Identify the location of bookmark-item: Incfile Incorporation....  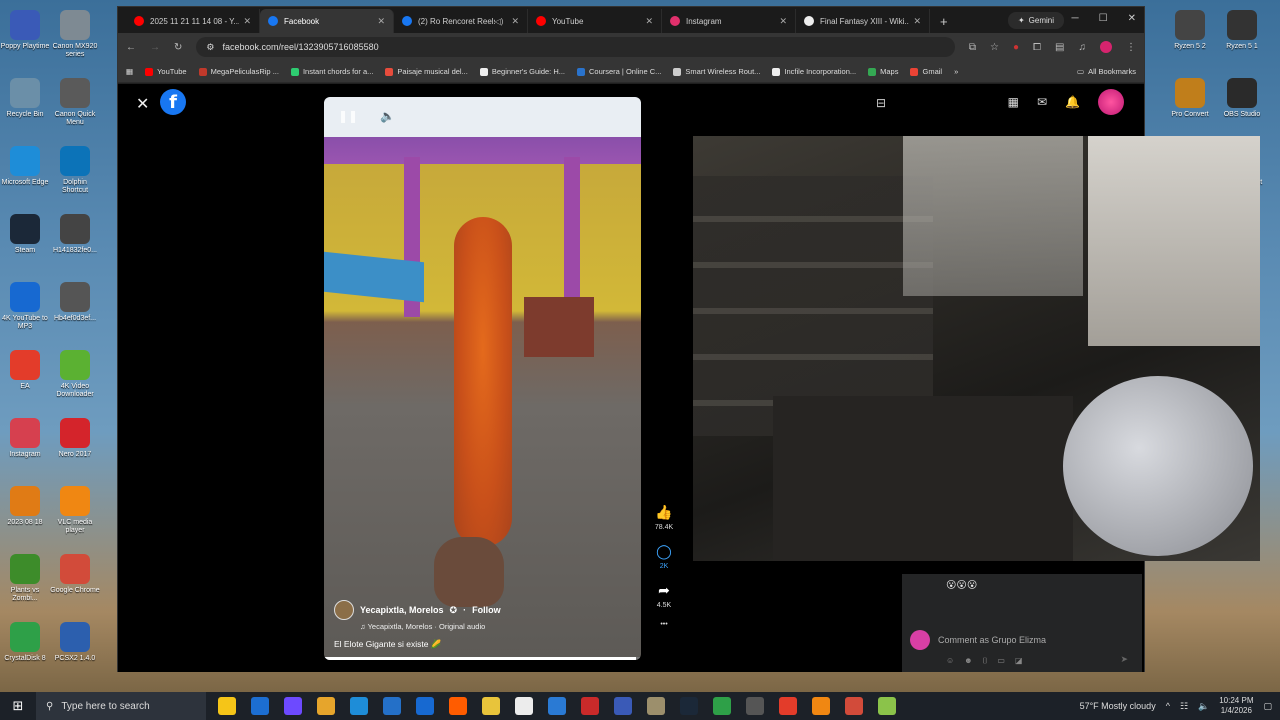
(814, 71).